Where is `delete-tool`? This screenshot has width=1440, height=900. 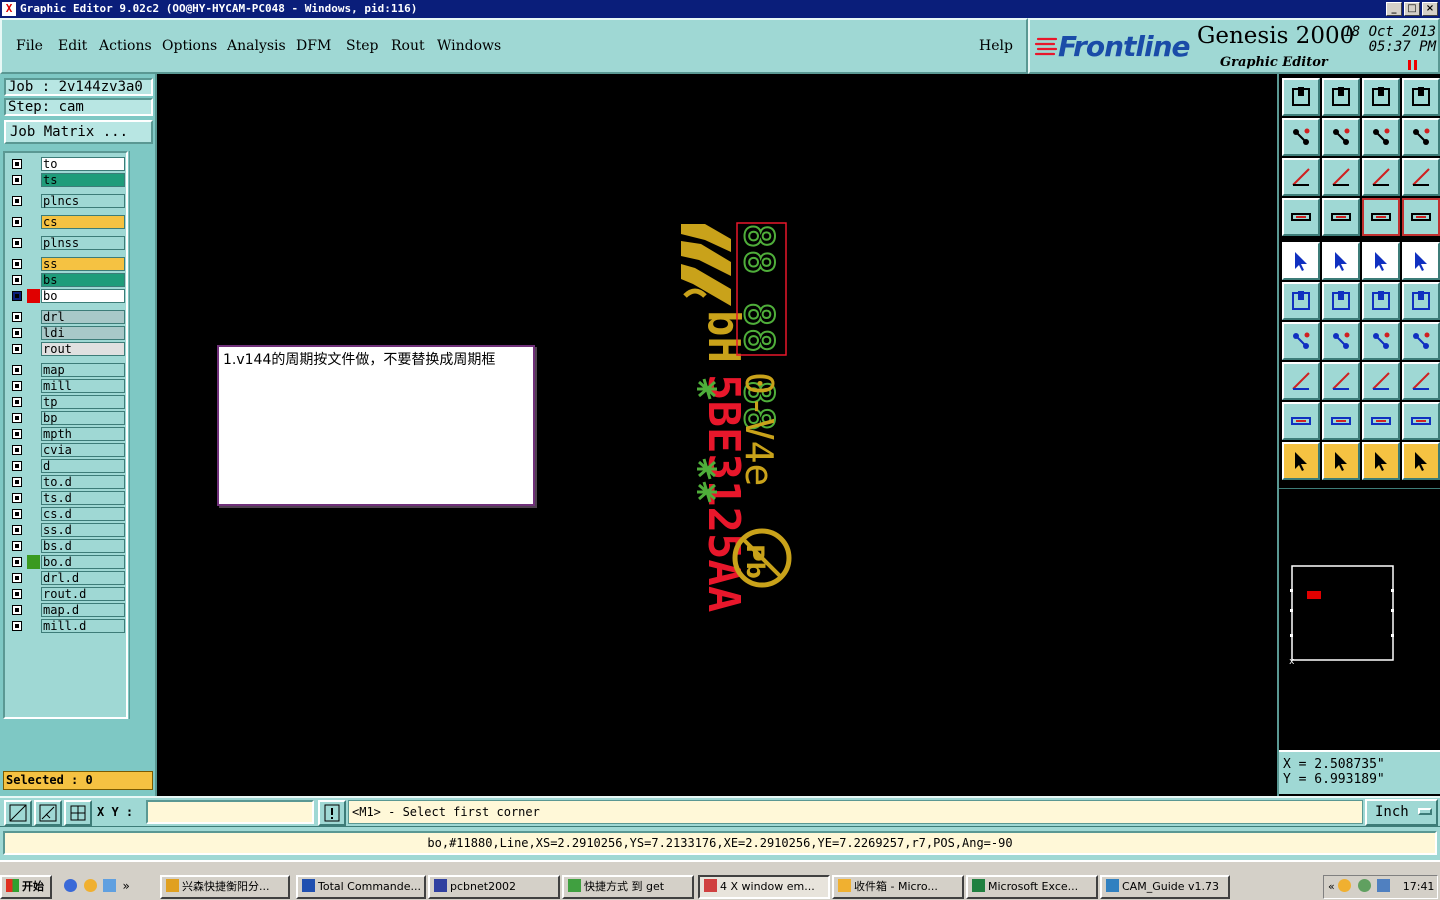
delete-tool is located at coordinates (1341, 301).